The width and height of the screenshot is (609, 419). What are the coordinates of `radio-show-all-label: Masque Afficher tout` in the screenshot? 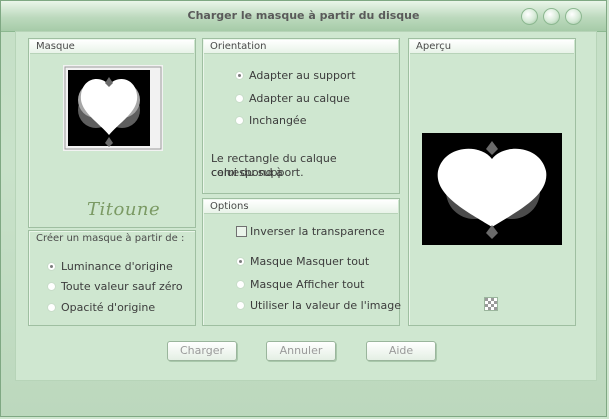 It's located at (307, 284).